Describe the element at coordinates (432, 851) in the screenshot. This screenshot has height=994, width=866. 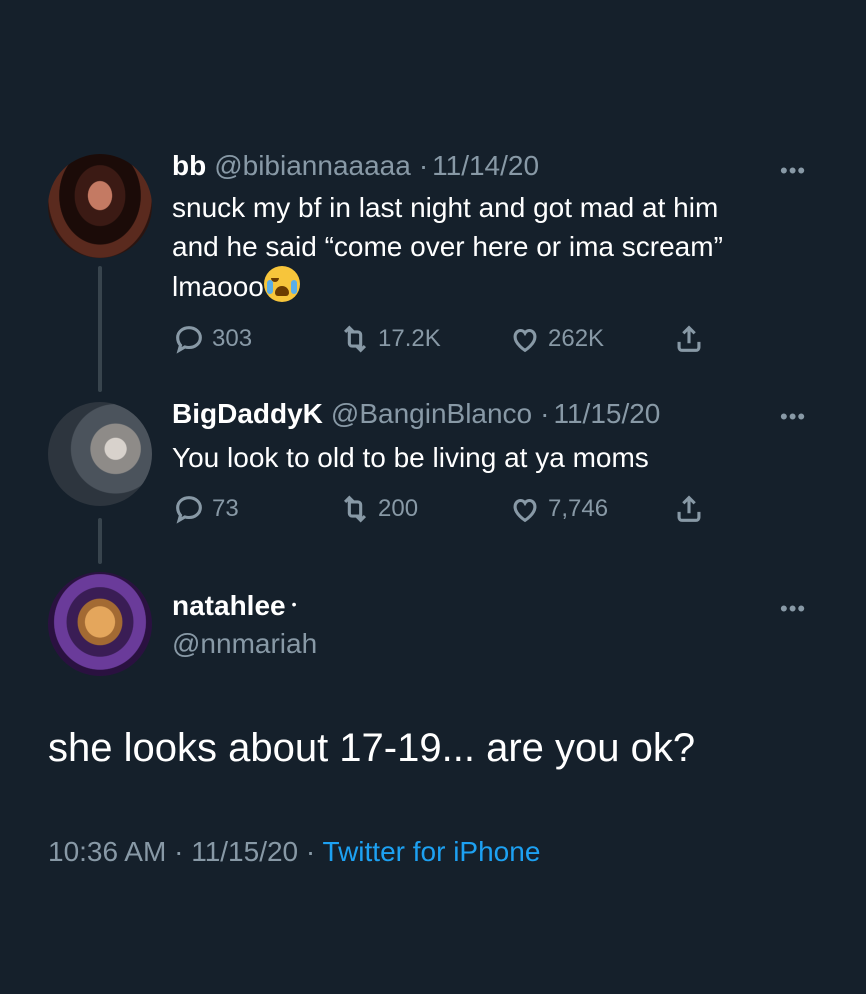
I see `source-link: Twitter for iPhone` at that location.